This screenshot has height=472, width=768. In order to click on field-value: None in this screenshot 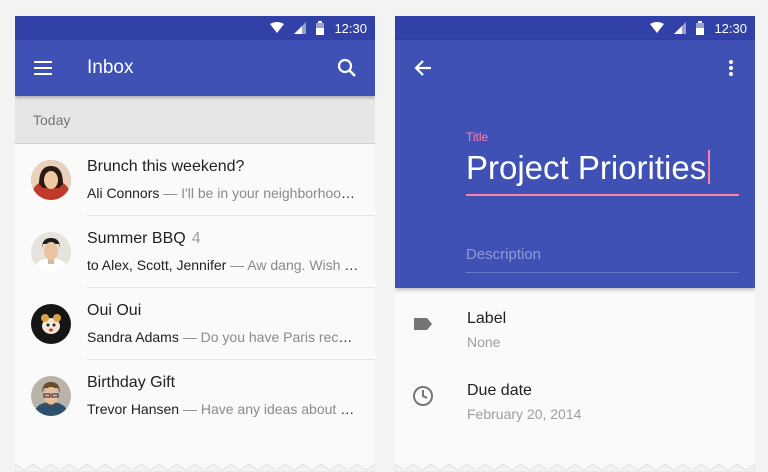, I will do `click(484, 342)`.